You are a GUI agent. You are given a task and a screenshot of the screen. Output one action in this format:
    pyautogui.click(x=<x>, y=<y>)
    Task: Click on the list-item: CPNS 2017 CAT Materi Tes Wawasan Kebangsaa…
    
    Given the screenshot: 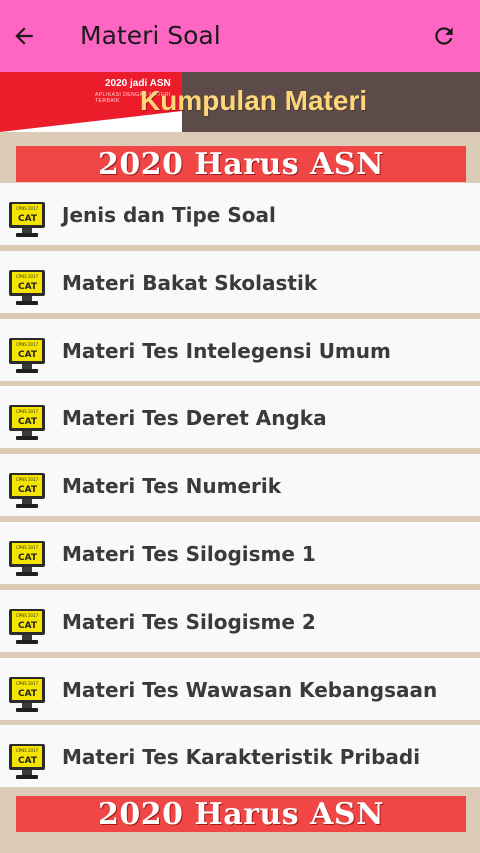 What is the action you would take?
    pyautogui.click(x=240, y=689)
    